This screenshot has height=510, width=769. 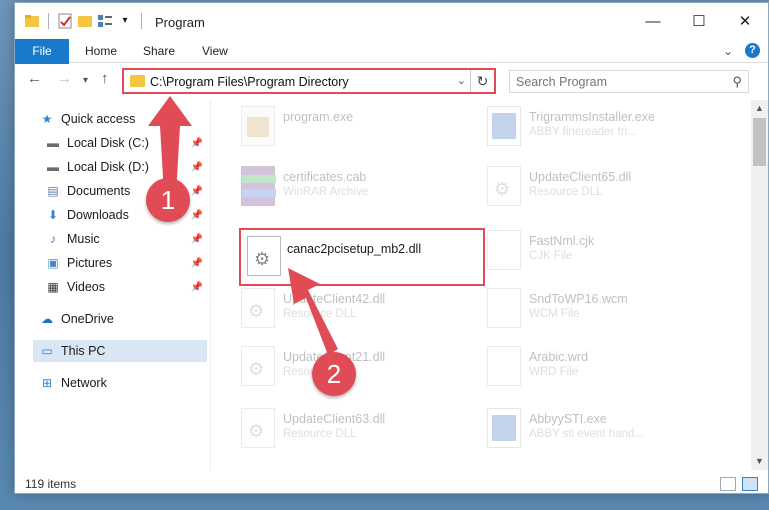 I want to click on file-item-highlighted: canac2pcisetup_mb2.dll, so click(x=362, y=257).